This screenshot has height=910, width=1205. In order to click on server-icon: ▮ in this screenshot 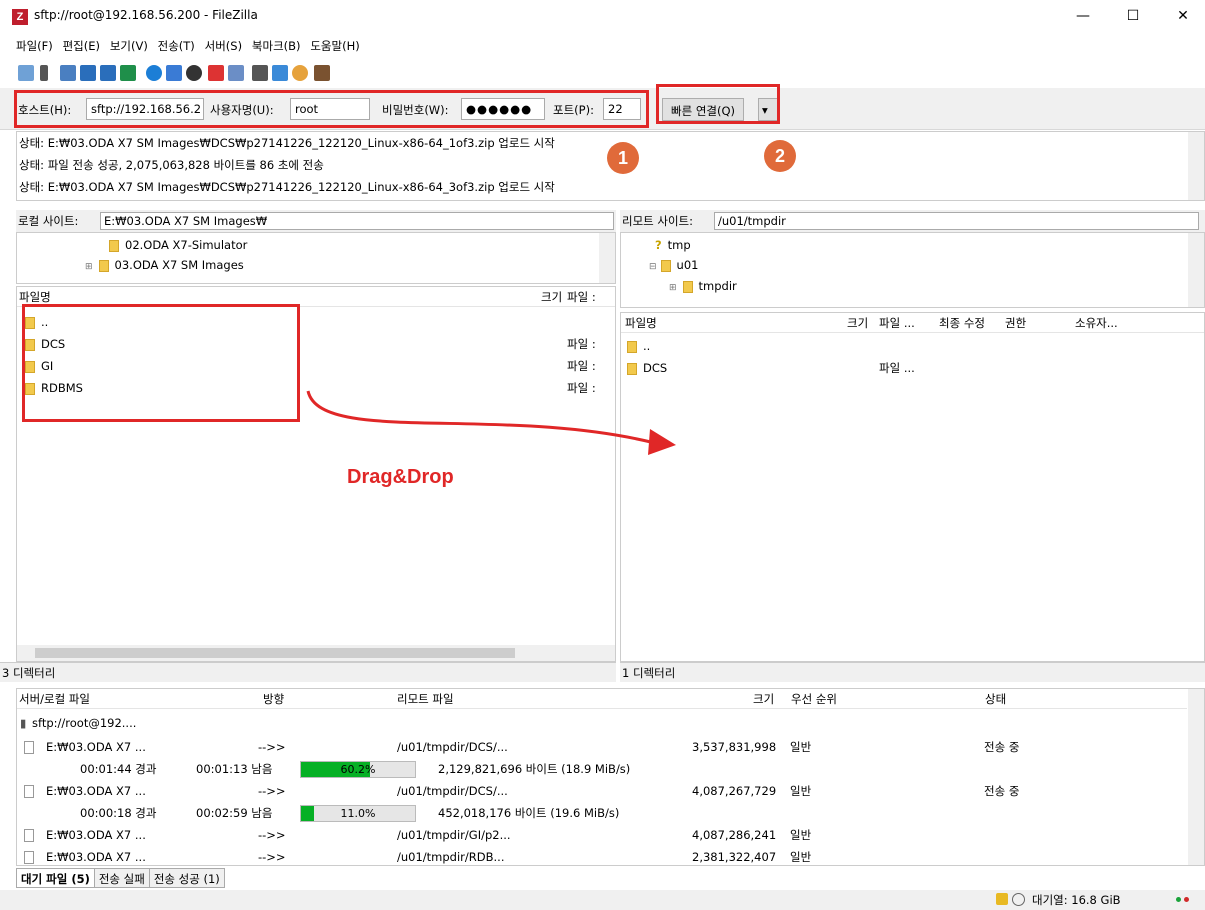, I will do `click(23, 723)`.